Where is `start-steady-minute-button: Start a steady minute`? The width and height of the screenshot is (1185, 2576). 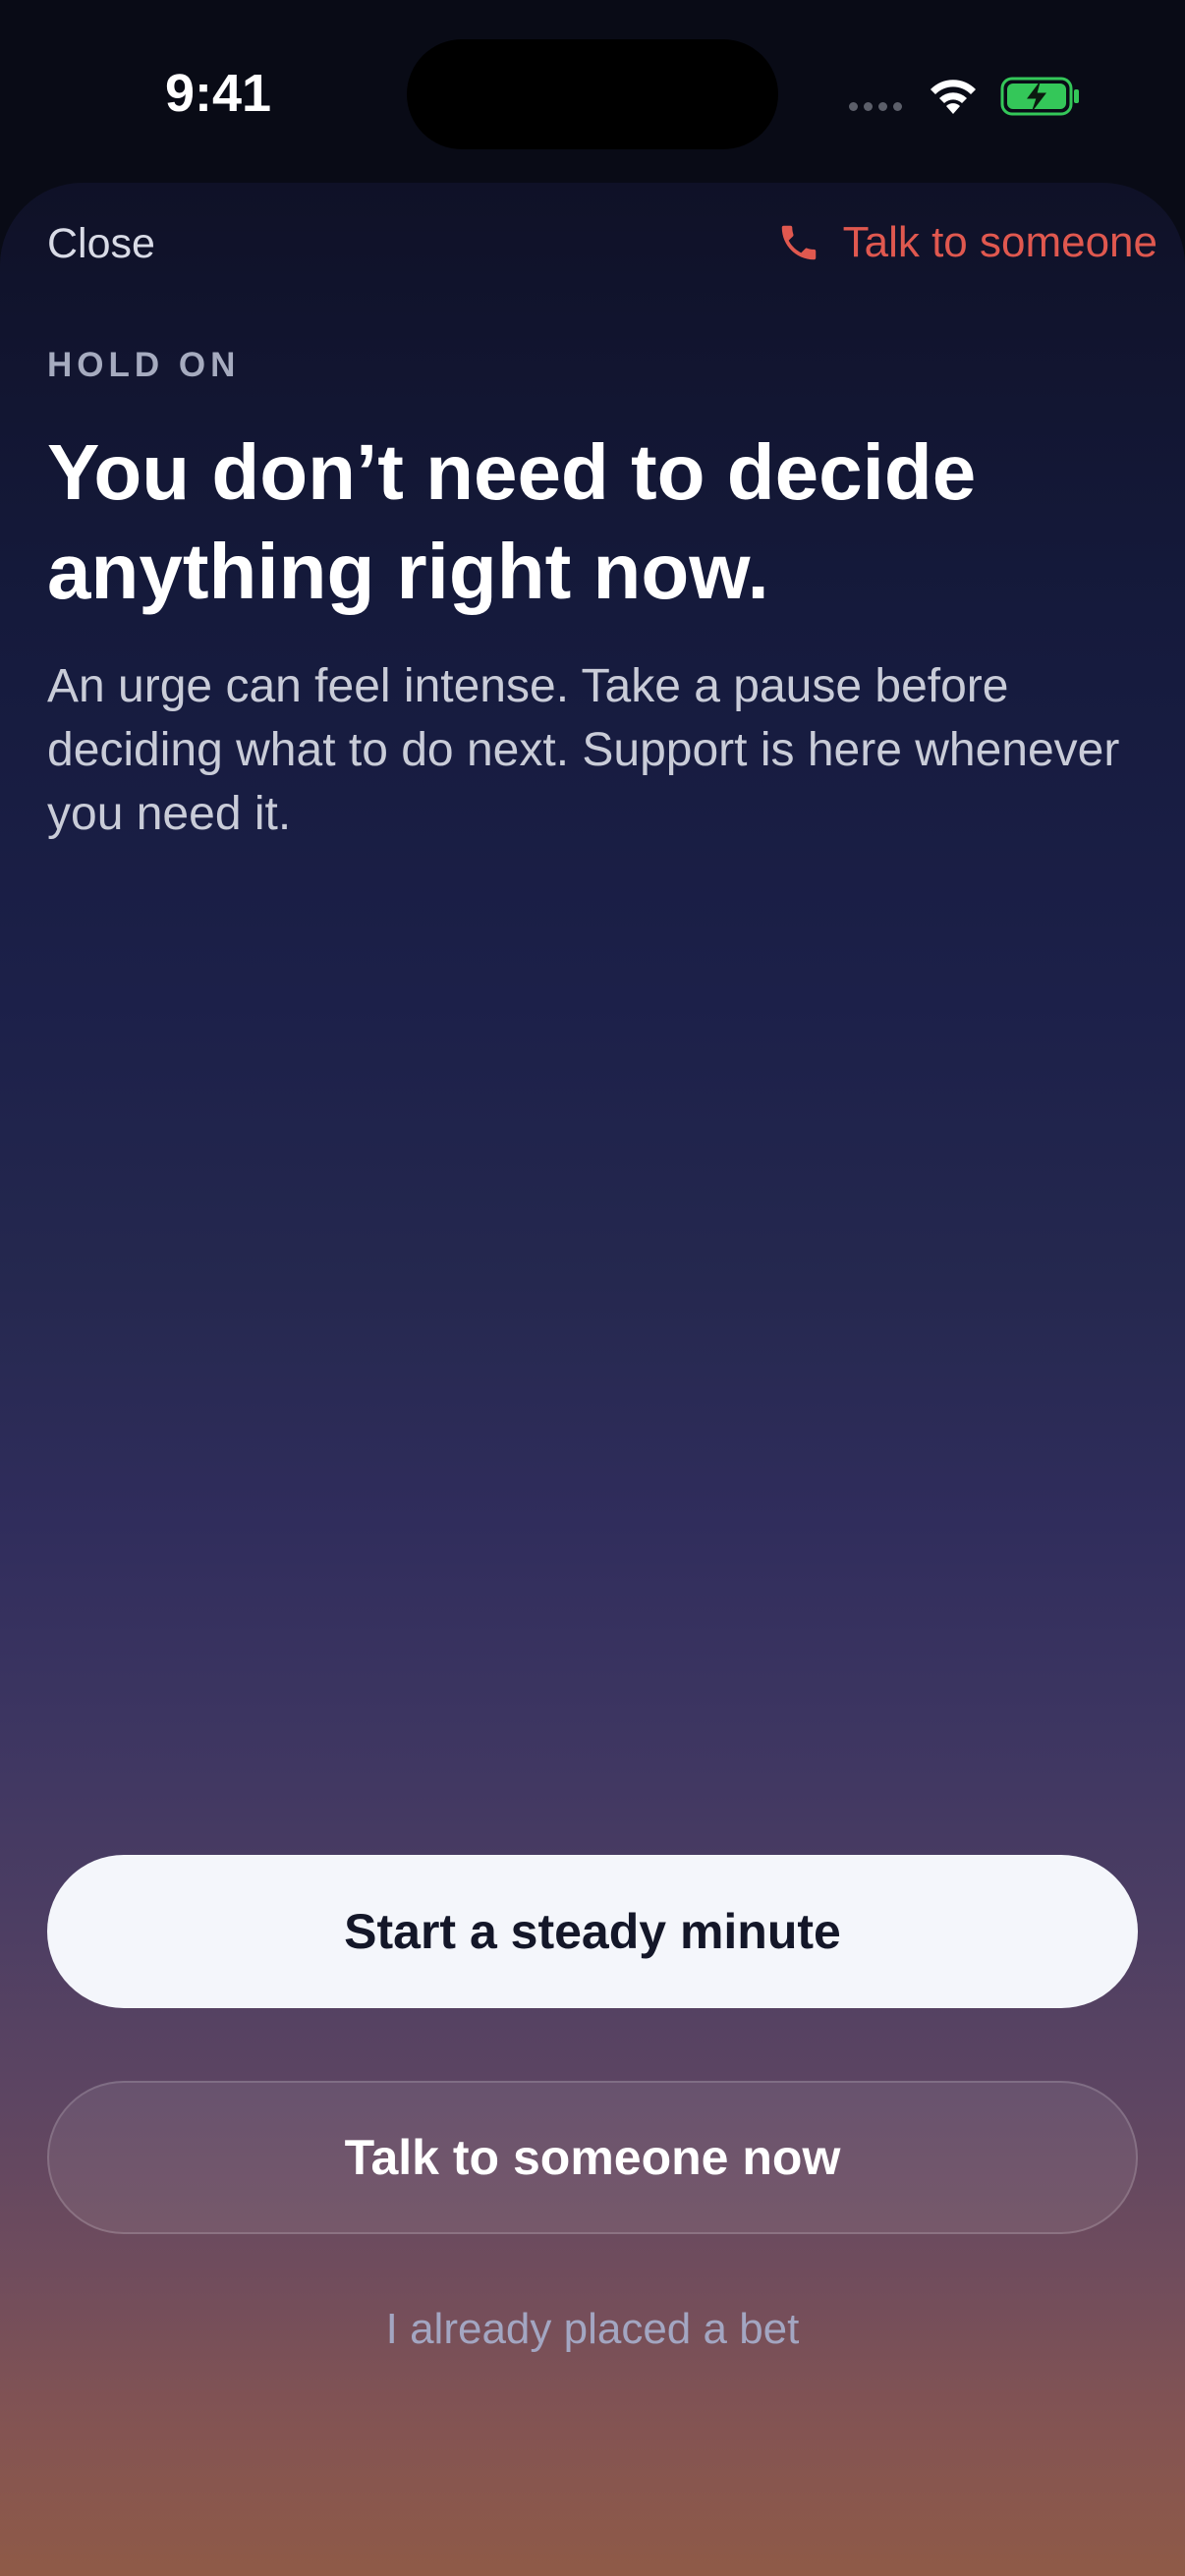
start-steady-minute-button: Start a steady minute is located at coordinates (592, 1931).